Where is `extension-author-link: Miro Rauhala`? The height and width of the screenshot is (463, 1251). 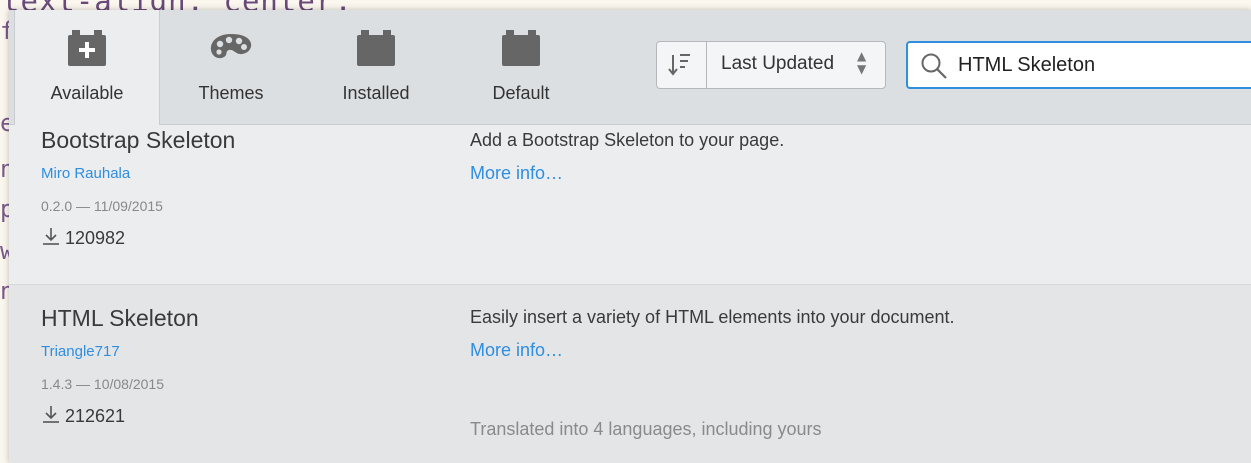
extension-author-link: Miro Rauhala is located at coordinates (85, 173).